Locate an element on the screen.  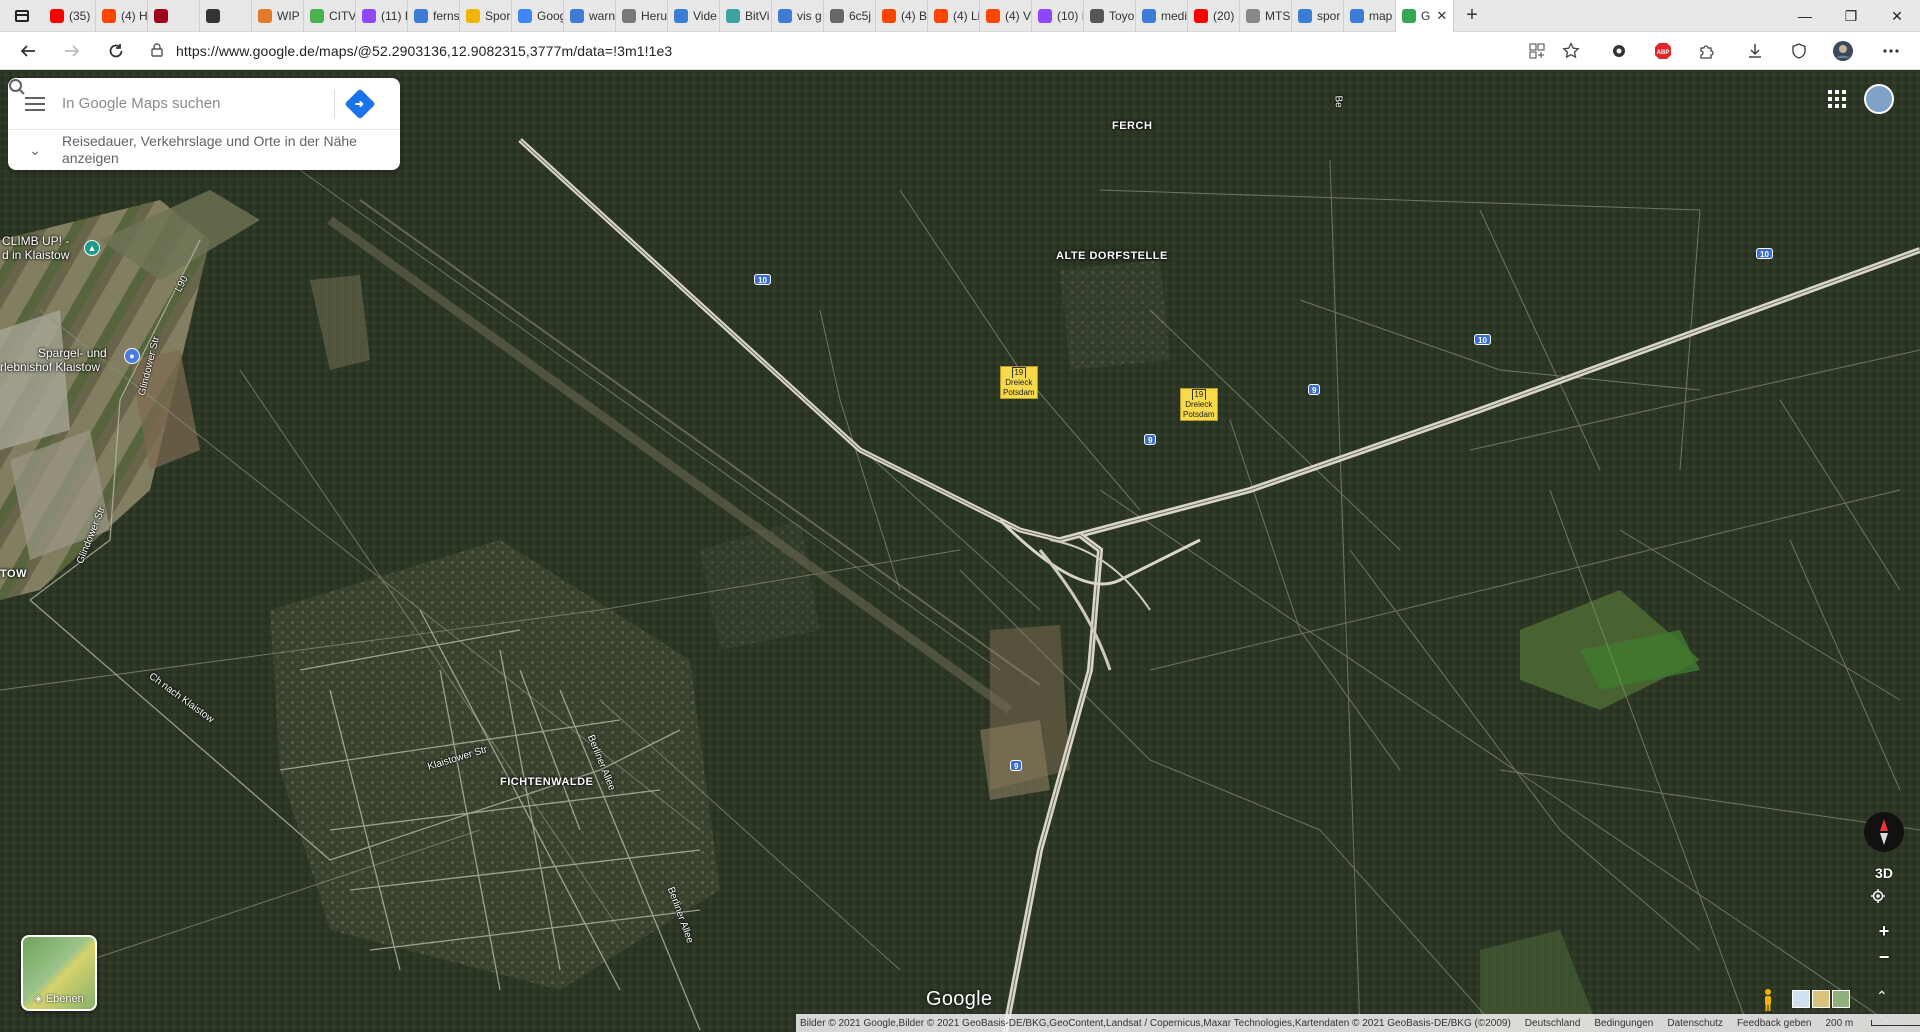
browser-tab: G ✕ is located at coordinates (1425, 16).